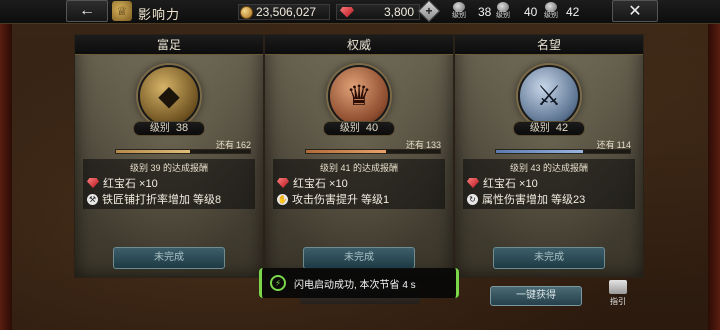  Describe the element at coordinates (573, 12) in the screenshot. I see `badge-value: 42` at that location.